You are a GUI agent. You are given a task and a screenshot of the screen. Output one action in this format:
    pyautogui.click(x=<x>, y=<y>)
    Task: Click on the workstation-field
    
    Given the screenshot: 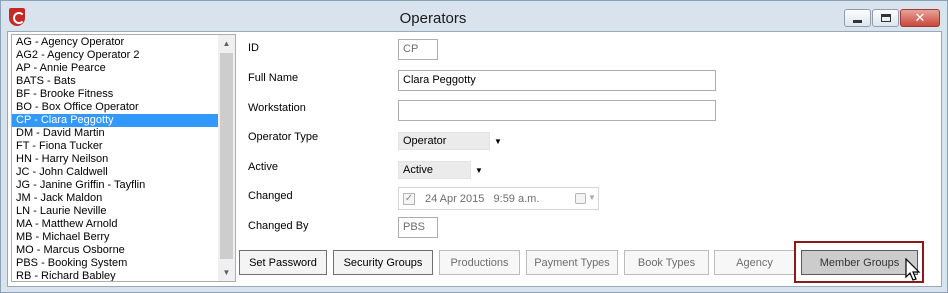 What is the action you would take?
    pyautogui.click(x=557, y=110)
    